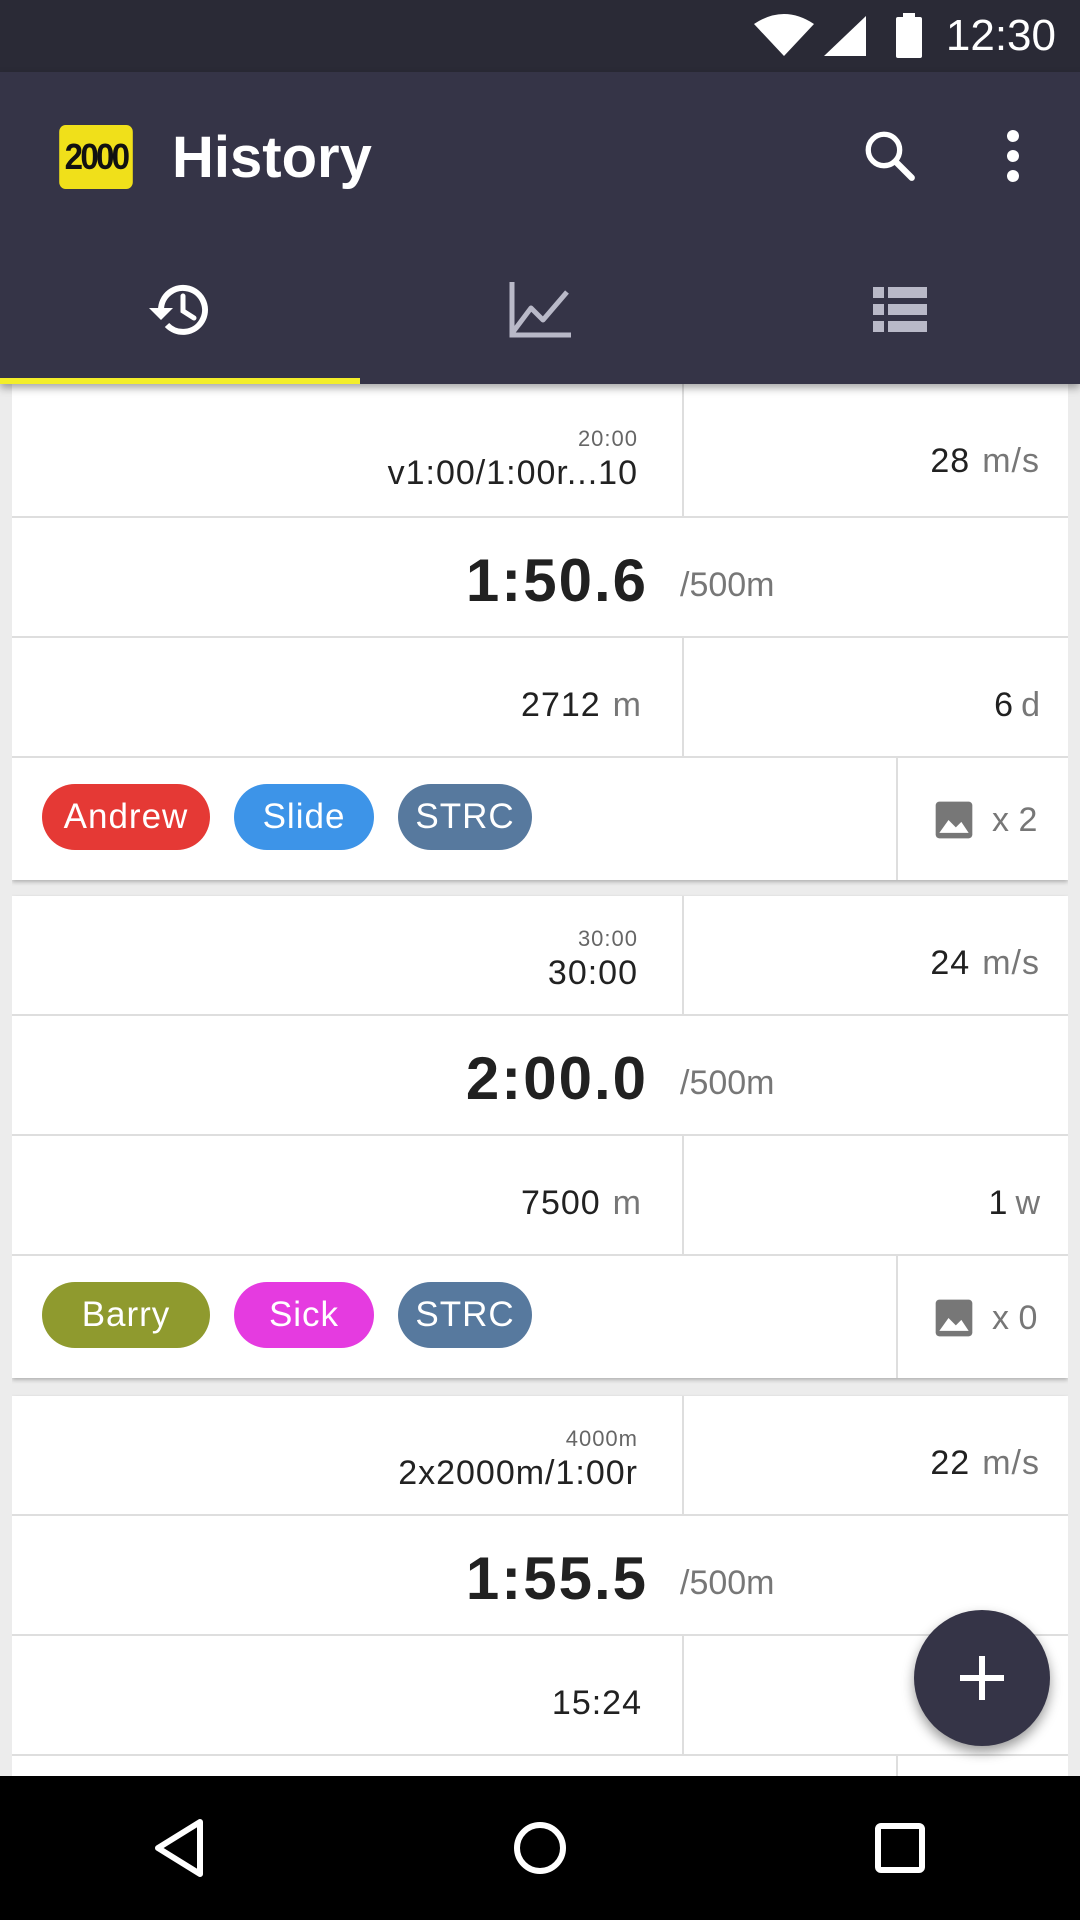 The height and width of the screenshot is (1920, 1080). What do you see at coordinates (512, 473) in the screenshot?
I see `workout-description: v1:00/1:00r...10` at bounding box center [512, 473].